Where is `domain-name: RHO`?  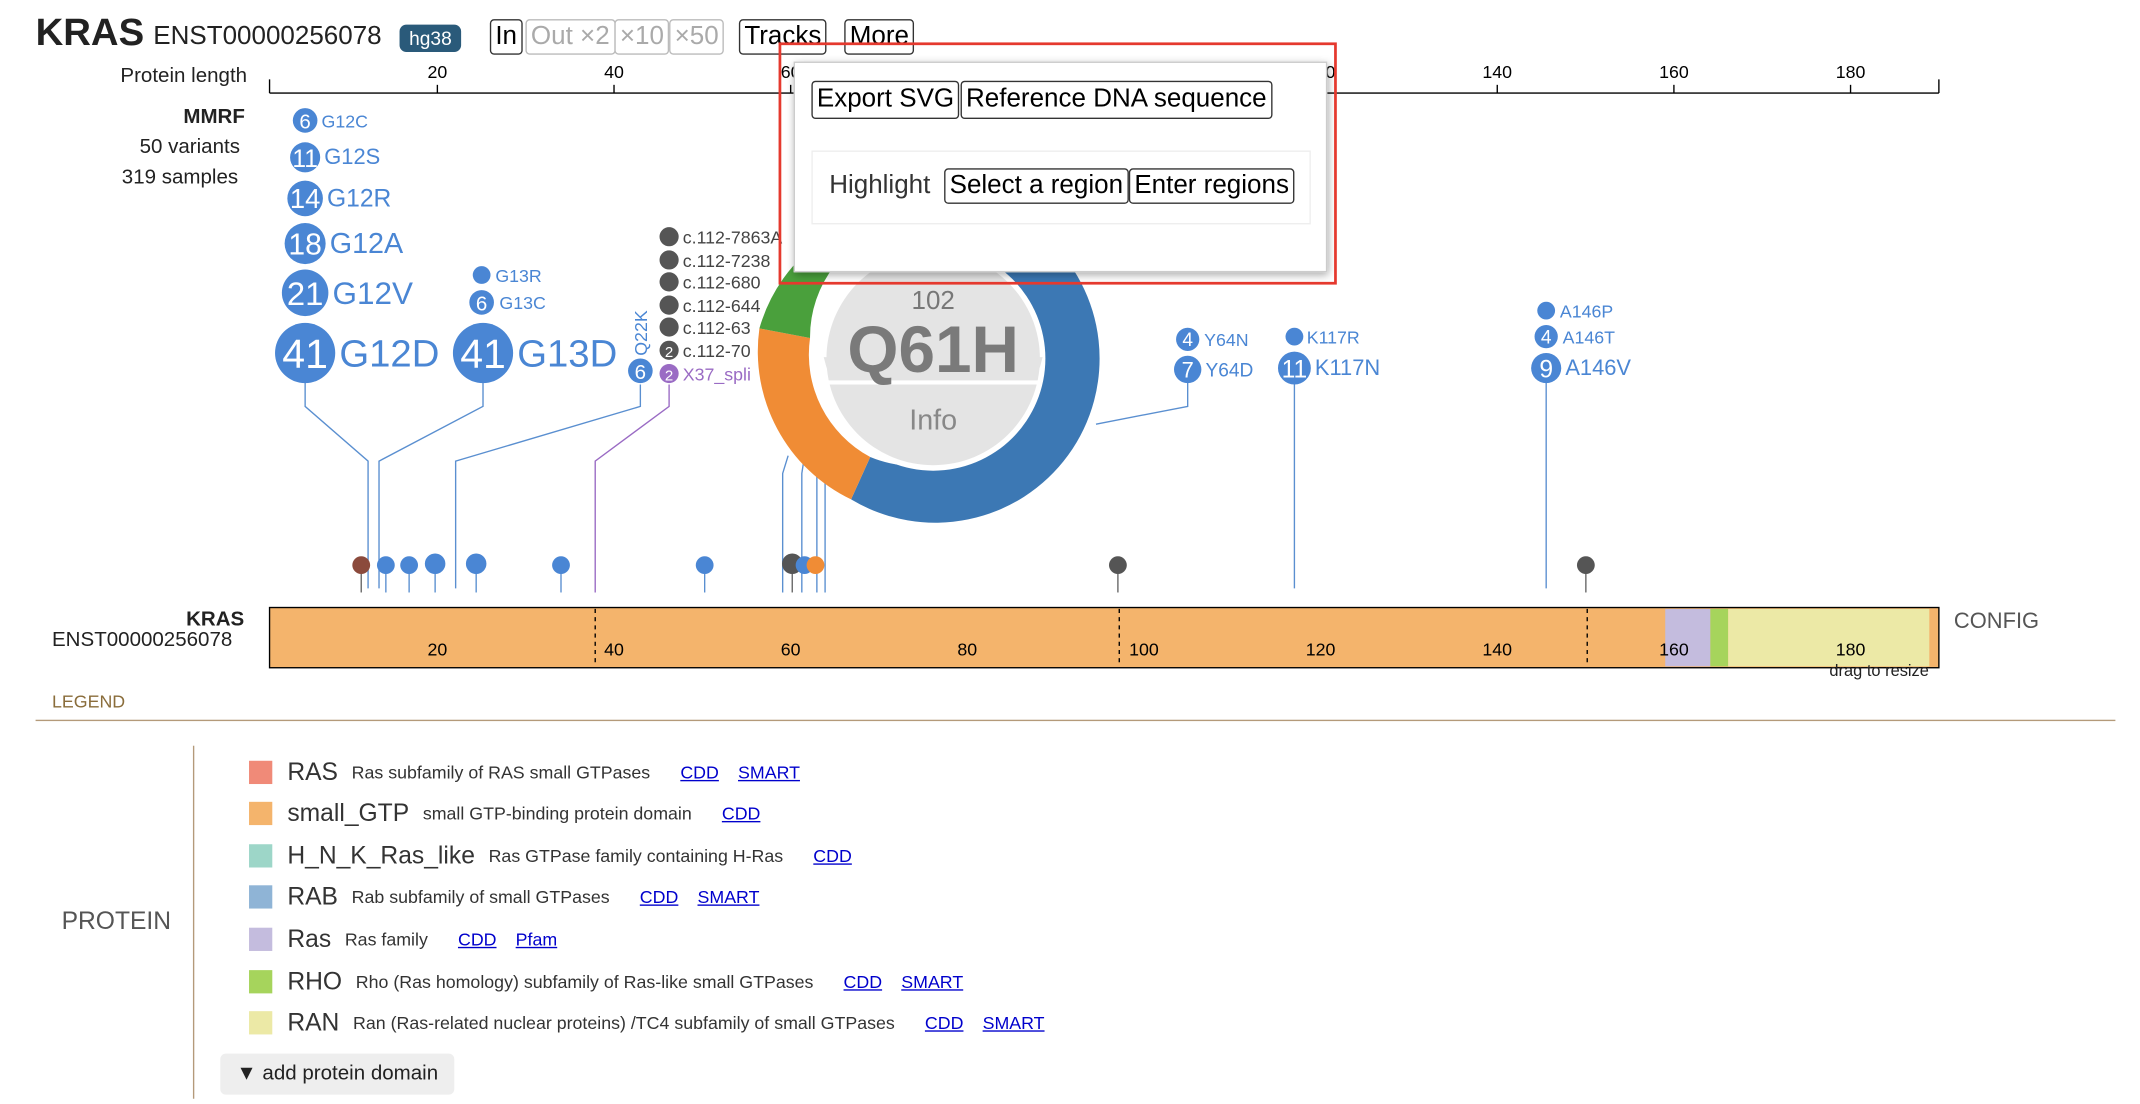 domain-name: RHO is located at coordinates (315, 980).